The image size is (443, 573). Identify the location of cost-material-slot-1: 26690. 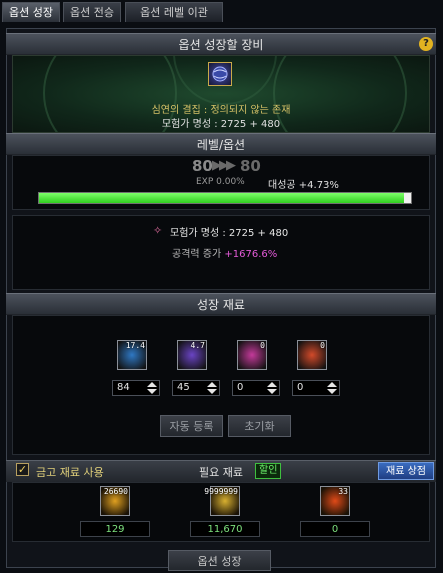
(115, 501).